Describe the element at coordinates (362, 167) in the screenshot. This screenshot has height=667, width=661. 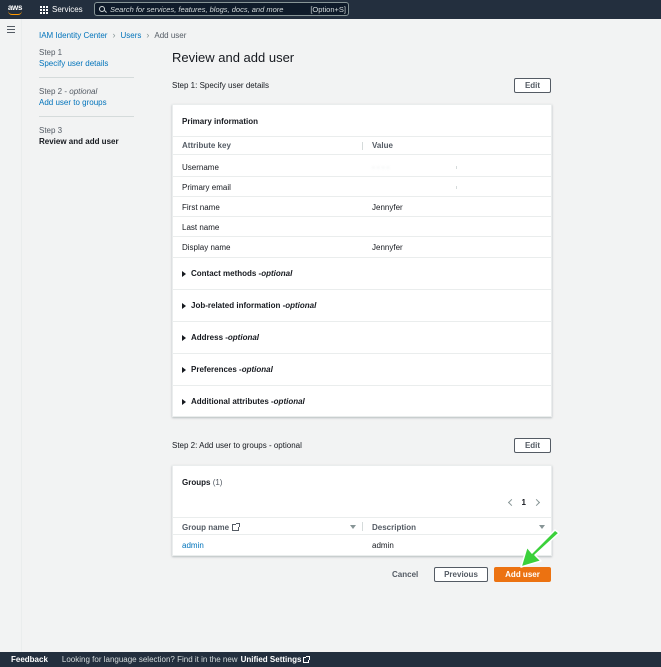
I see `table-row: Username · · · ·` at that location.